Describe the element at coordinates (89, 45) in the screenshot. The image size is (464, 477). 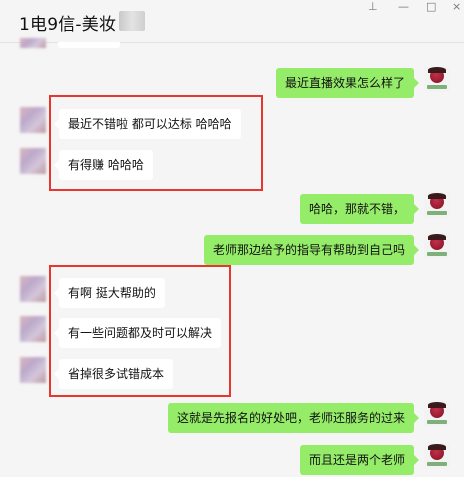
I see `partial-message-bubble` at that location.